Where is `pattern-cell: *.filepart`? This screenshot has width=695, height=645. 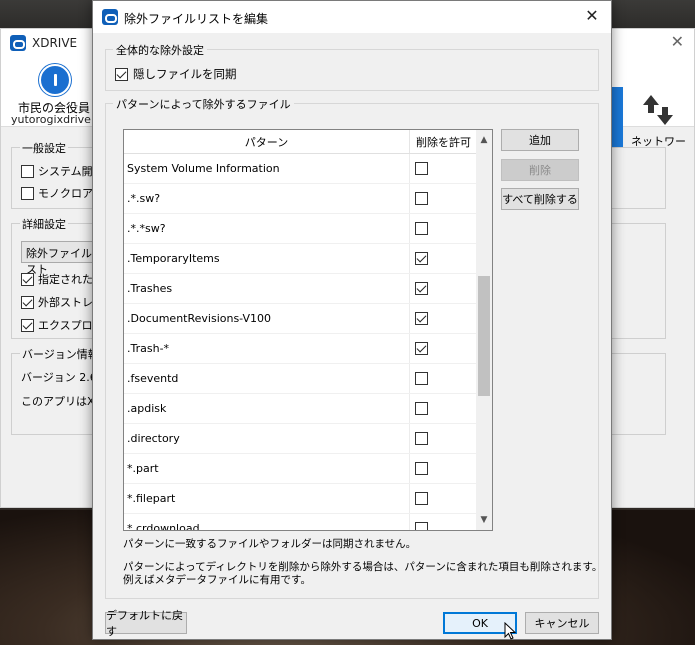 pattern-cell: *.filepart is located at coordinates (267, 498).